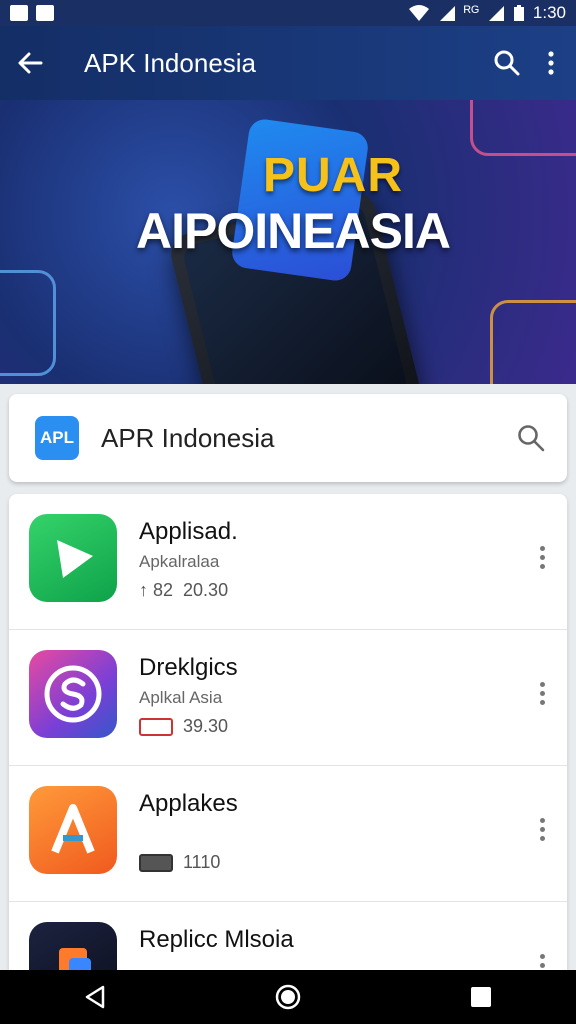  What do you see at coordinates (216, 939) in the screenshot?
I see `app-title: Replicc Mlsoia` at bounding box center [216, 939].